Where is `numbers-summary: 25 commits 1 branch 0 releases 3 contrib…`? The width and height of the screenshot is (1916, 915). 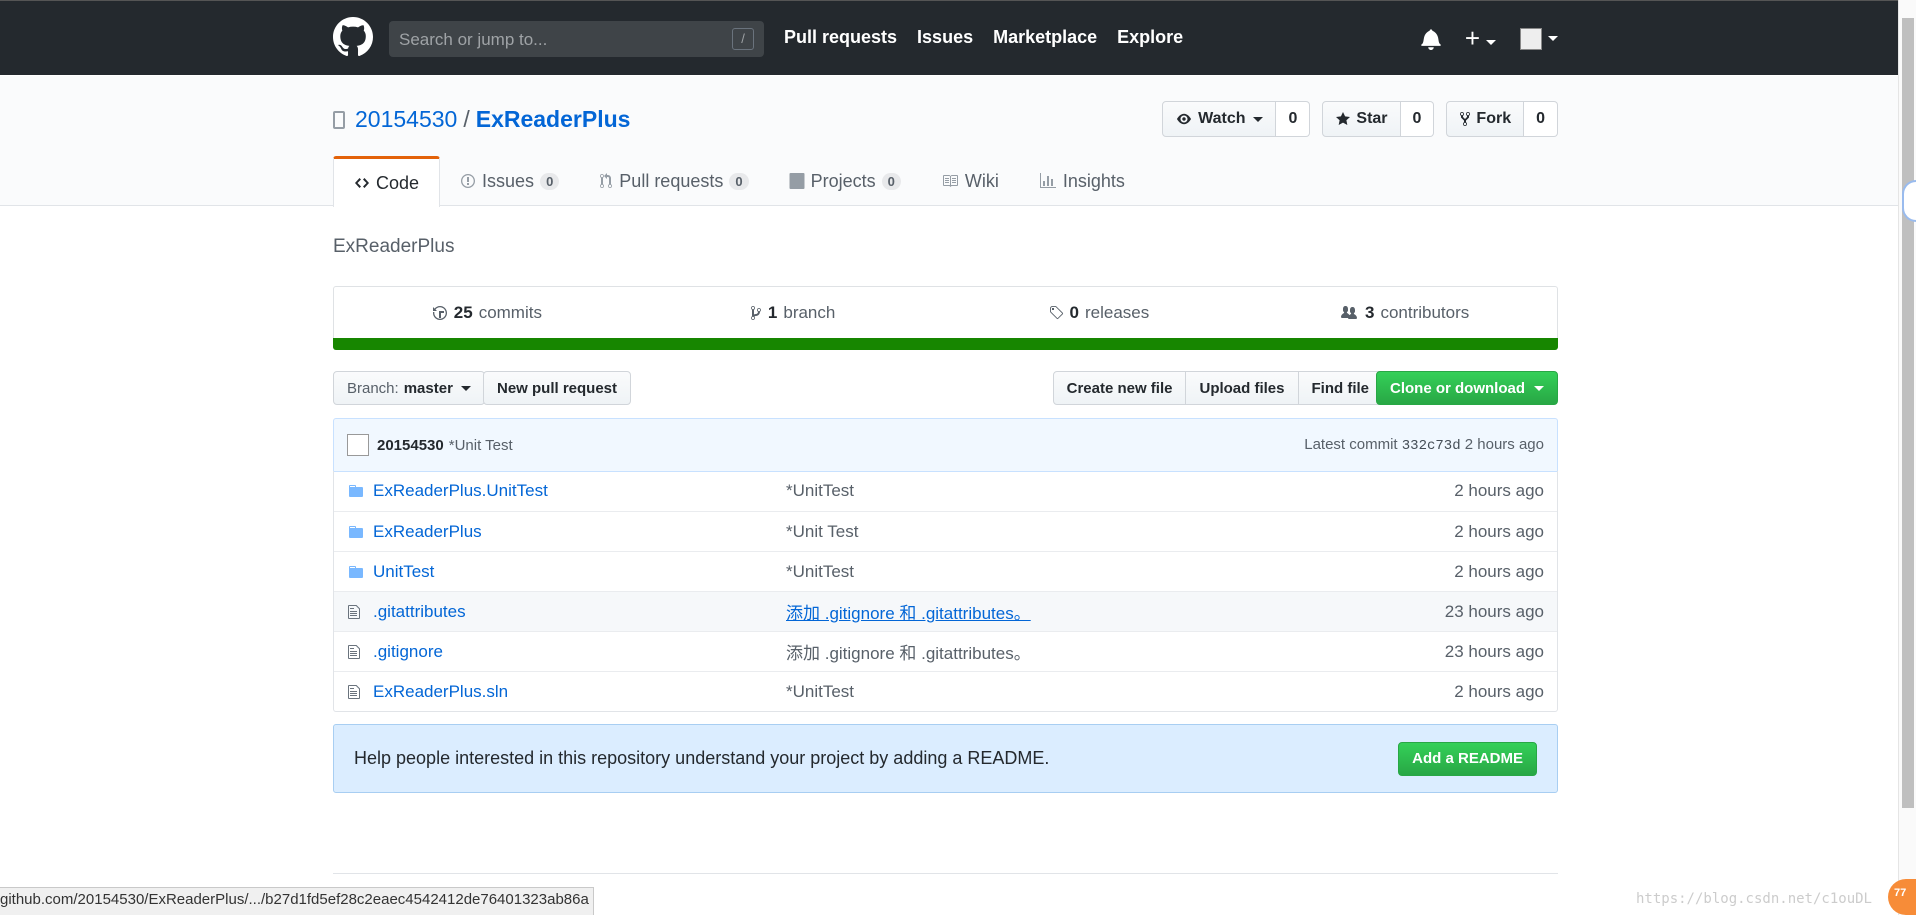
numbers-summary: 25 commits 1 branch 0 releases 3 contrib… is located at coordinates (945, 318).